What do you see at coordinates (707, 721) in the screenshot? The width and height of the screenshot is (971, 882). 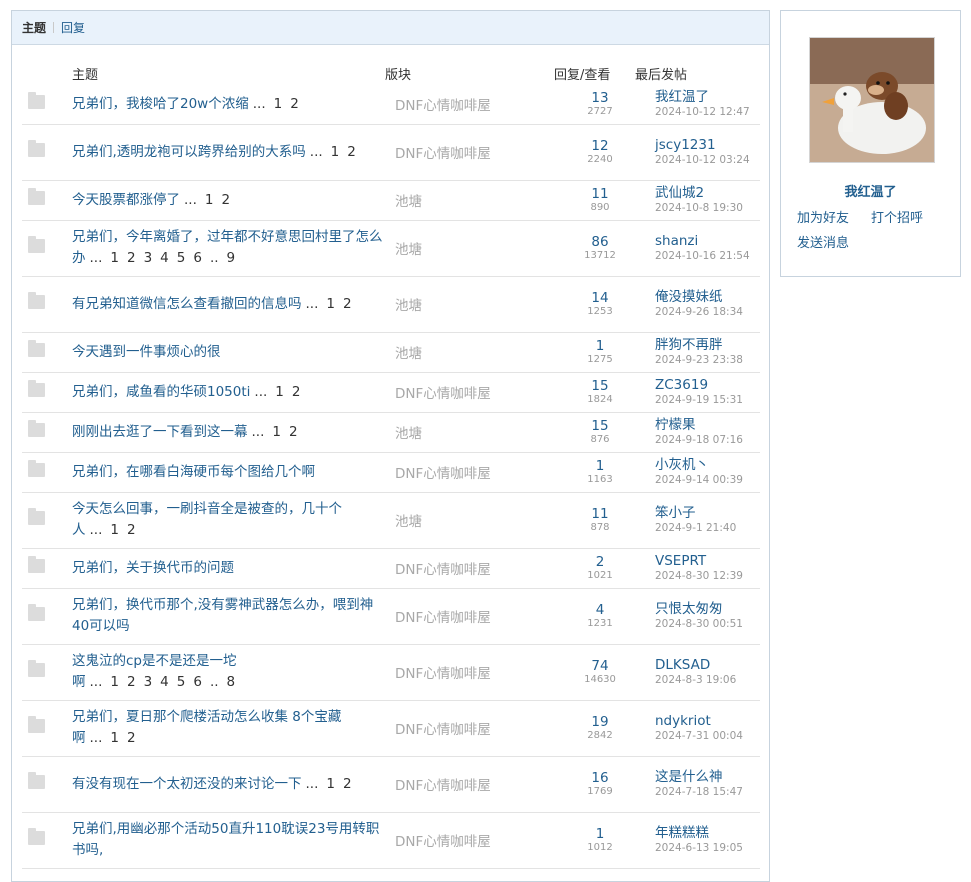 I see `last-post-user: ndykriot` at bounding box center [707, 721].